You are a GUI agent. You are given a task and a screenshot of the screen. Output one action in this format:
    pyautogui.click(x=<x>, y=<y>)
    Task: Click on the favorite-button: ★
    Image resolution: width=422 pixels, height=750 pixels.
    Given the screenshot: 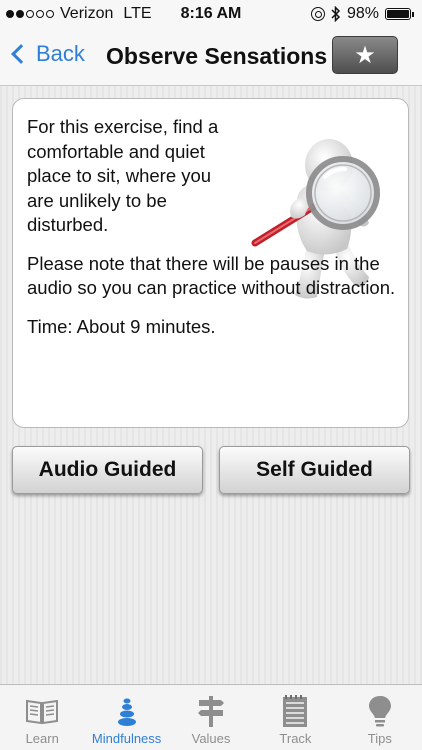 What is the action you would take?
    pyautogui.click(x=365, y=55)
    